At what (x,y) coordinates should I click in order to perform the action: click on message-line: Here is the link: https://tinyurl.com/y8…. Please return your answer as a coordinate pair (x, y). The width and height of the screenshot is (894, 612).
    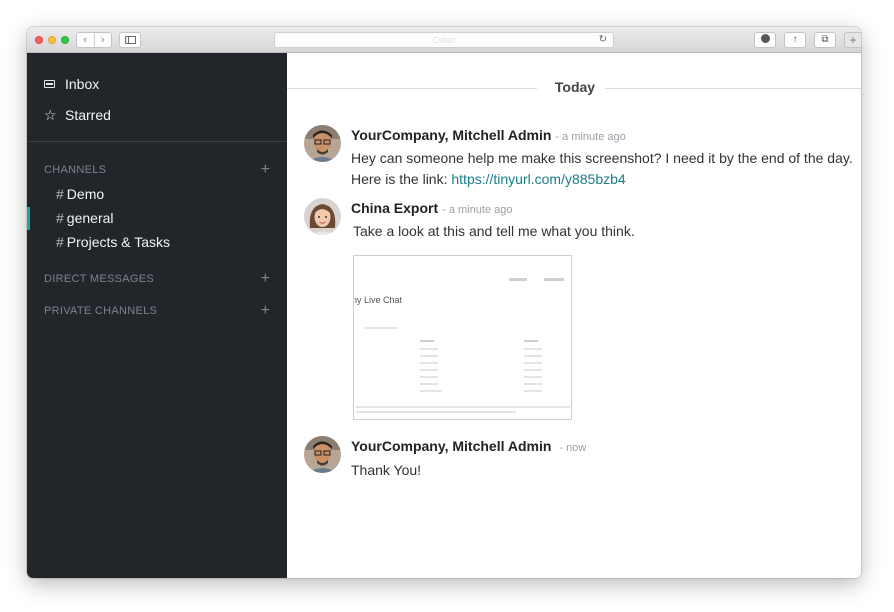
    Looking at the image, I should click on (602, 179).